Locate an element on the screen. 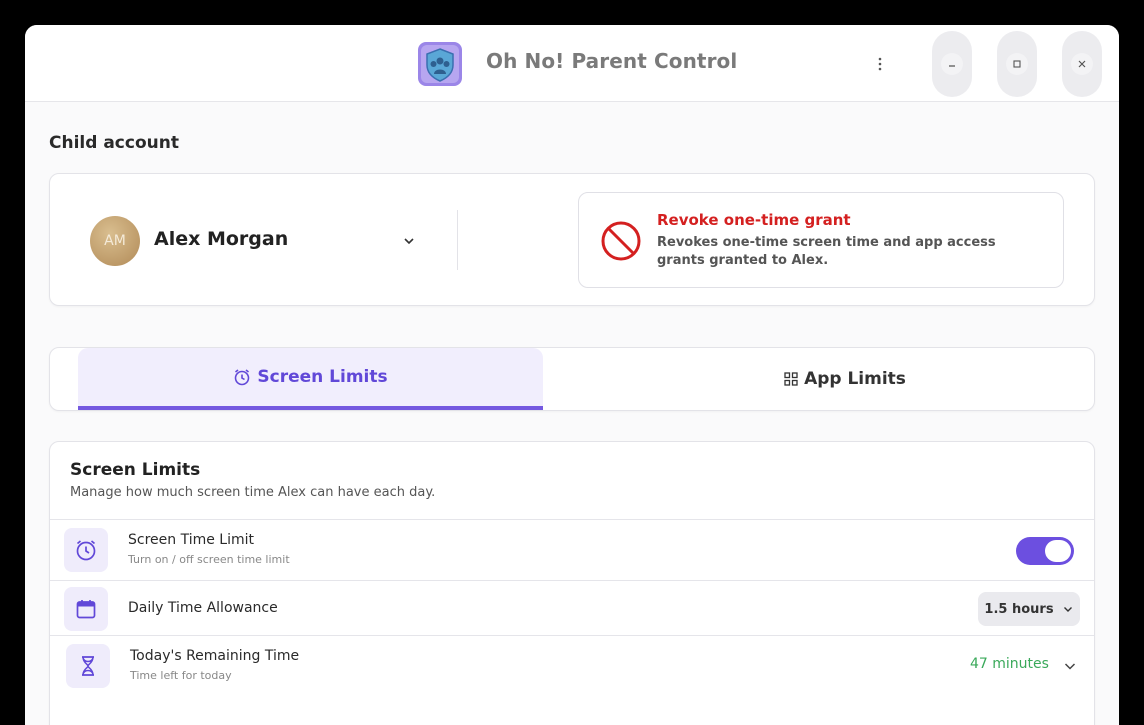 This screenshot has height=725, width=1144. screen-time-limit-title: Screen Time Limit is located at coordinates (191, 540).